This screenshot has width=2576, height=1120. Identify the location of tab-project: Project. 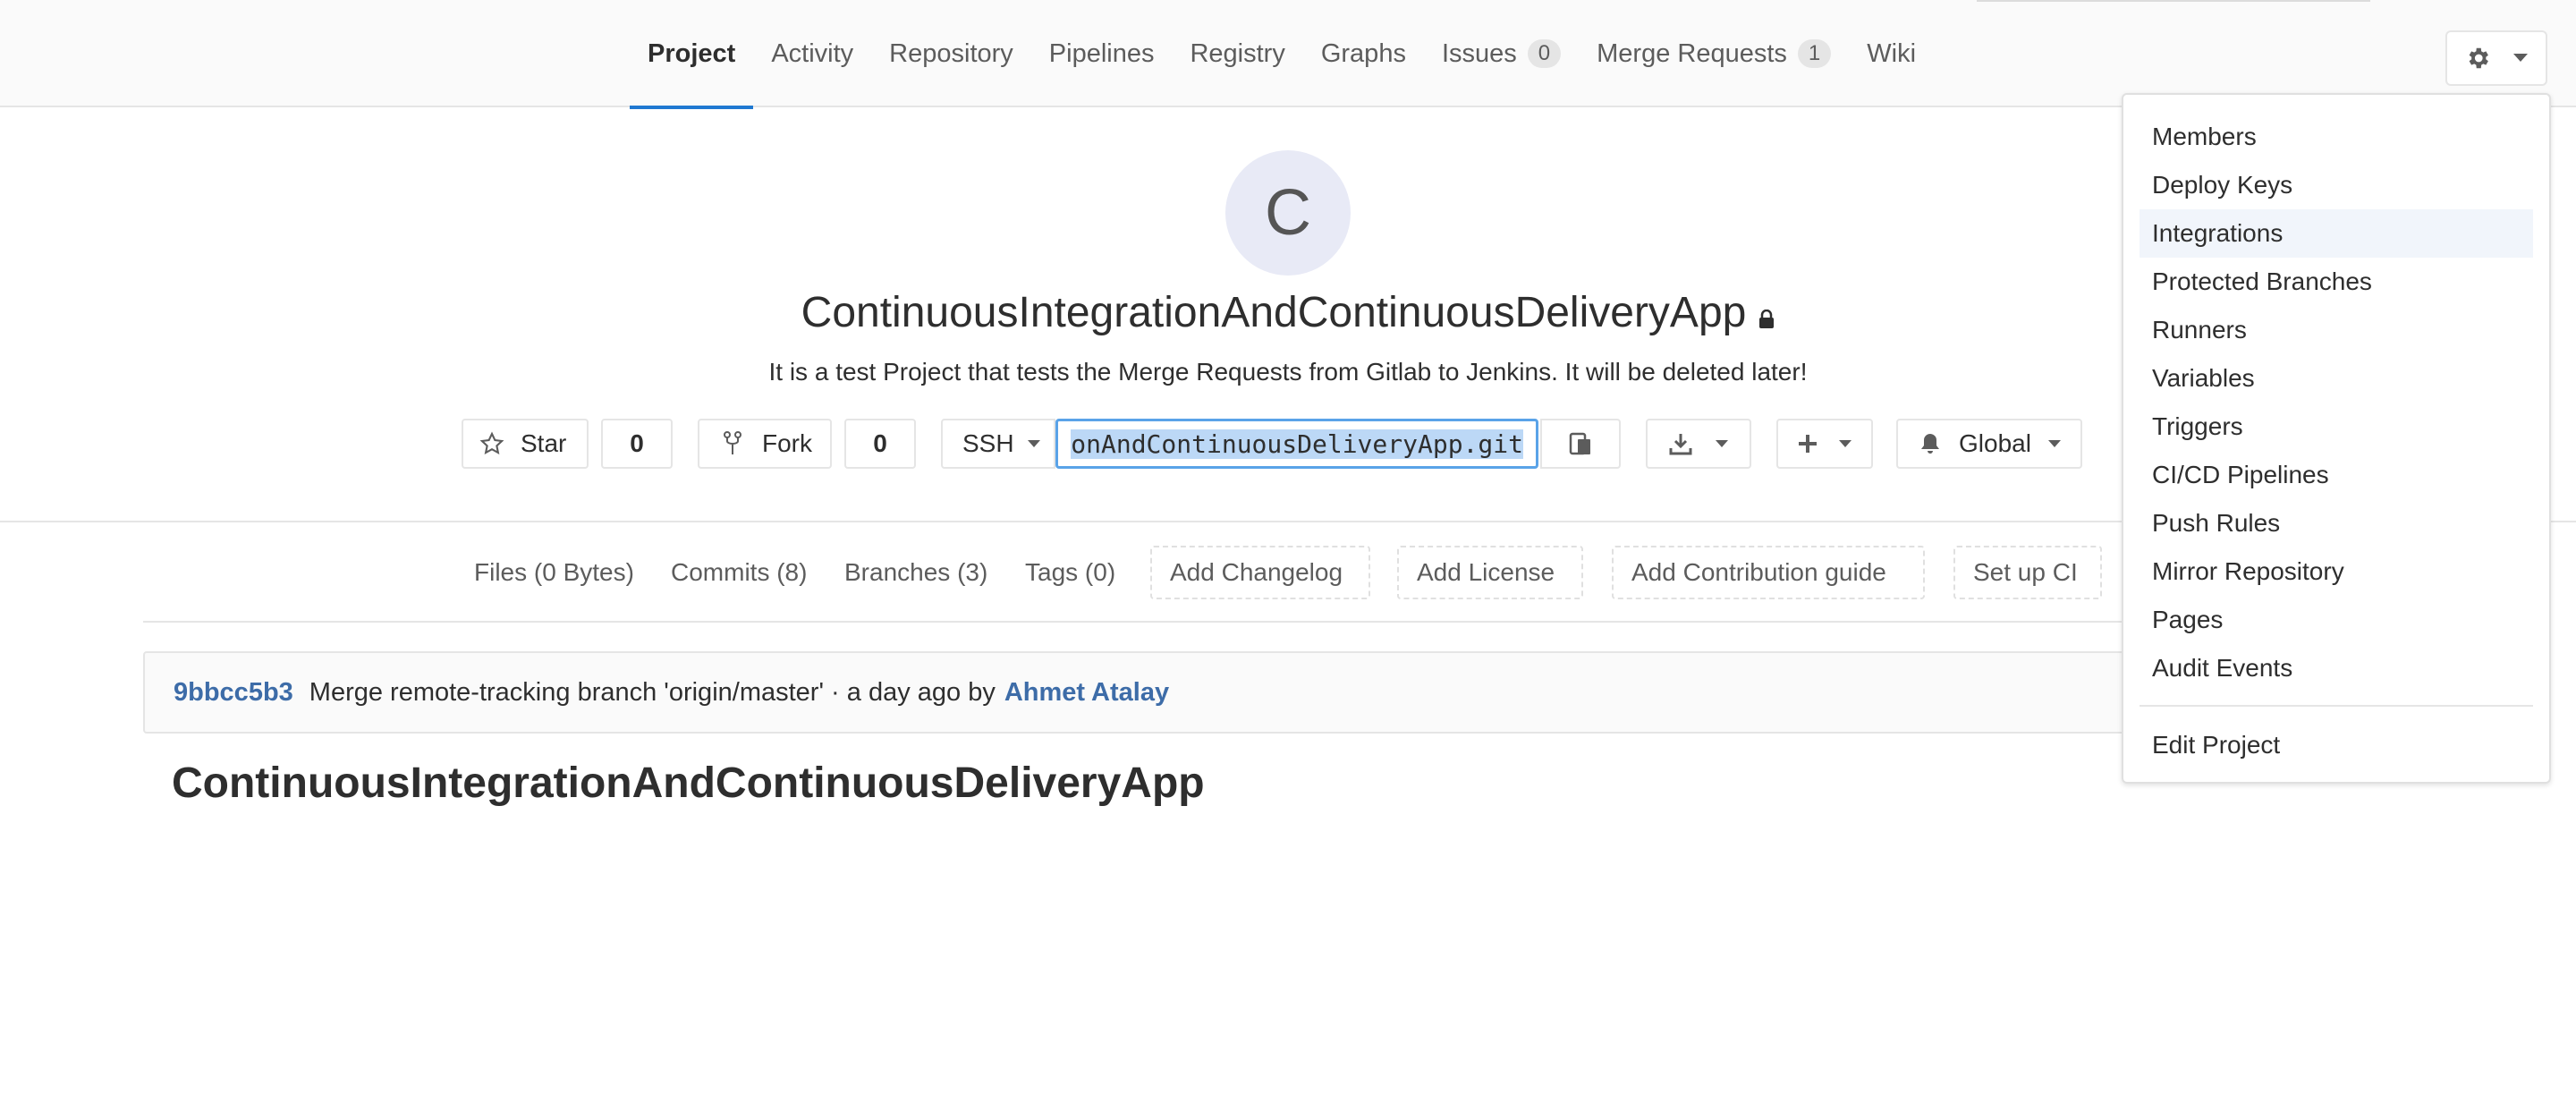
(692, 54).